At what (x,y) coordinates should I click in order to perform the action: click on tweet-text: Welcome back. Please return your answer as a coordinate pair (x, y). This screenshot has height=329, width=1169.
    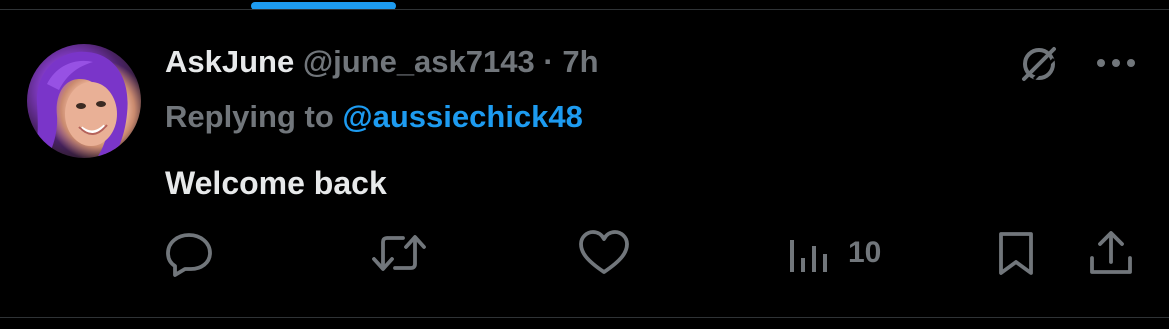
    Looking at the image, I should click on (276, 183).